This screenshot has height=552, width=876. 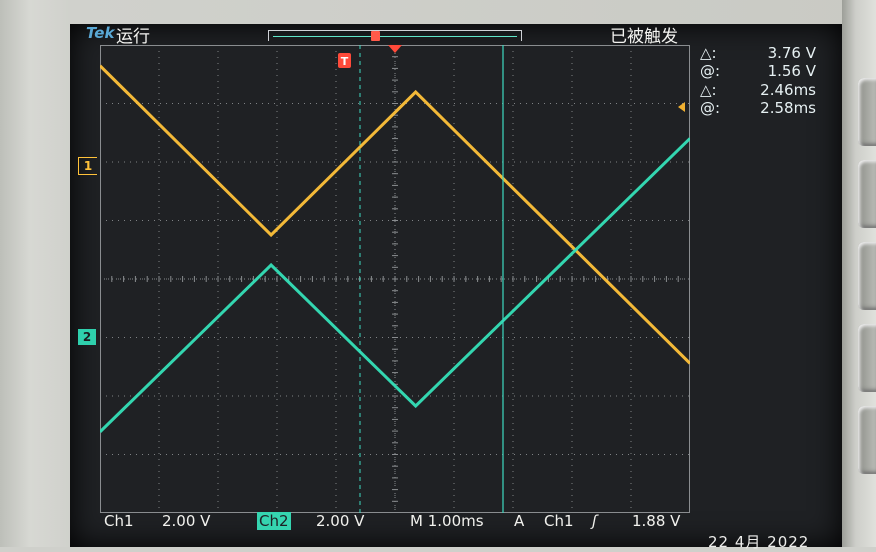 I want to click on voltage-at: 1.56 V, so click(x=791, y=71).